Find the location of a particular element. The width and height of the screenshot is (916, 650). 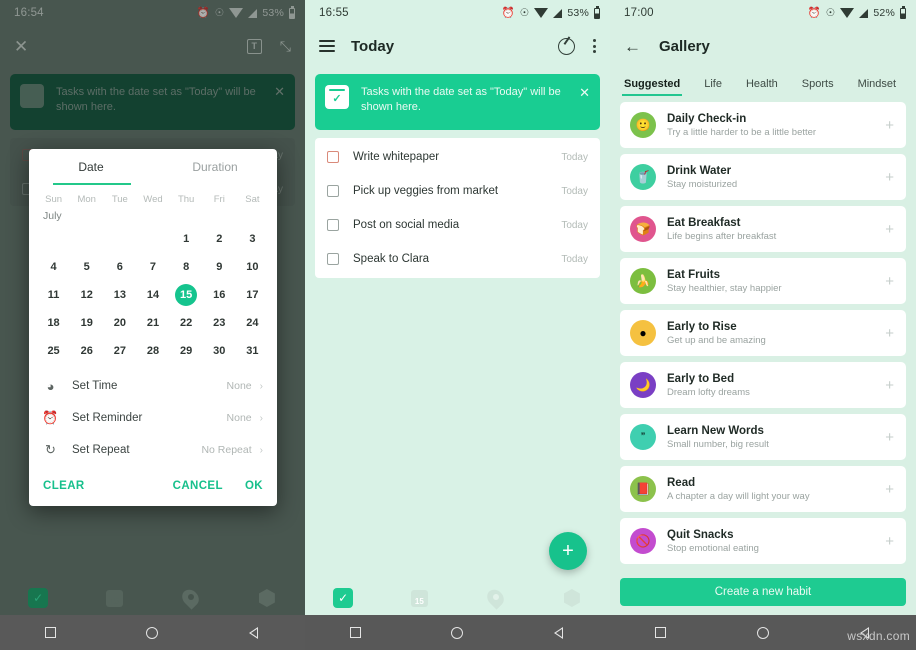

list-item: 🍌 Eat Fruits Stay healthier, stay happier + is located at coordinates (763, 281).